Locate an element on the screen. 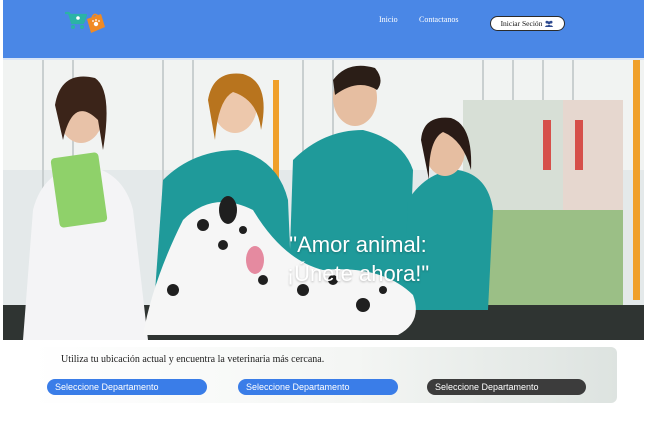 This screenshot has height=422, width=647. pet-shop-logo-icon is located at coordinates (85, 20).